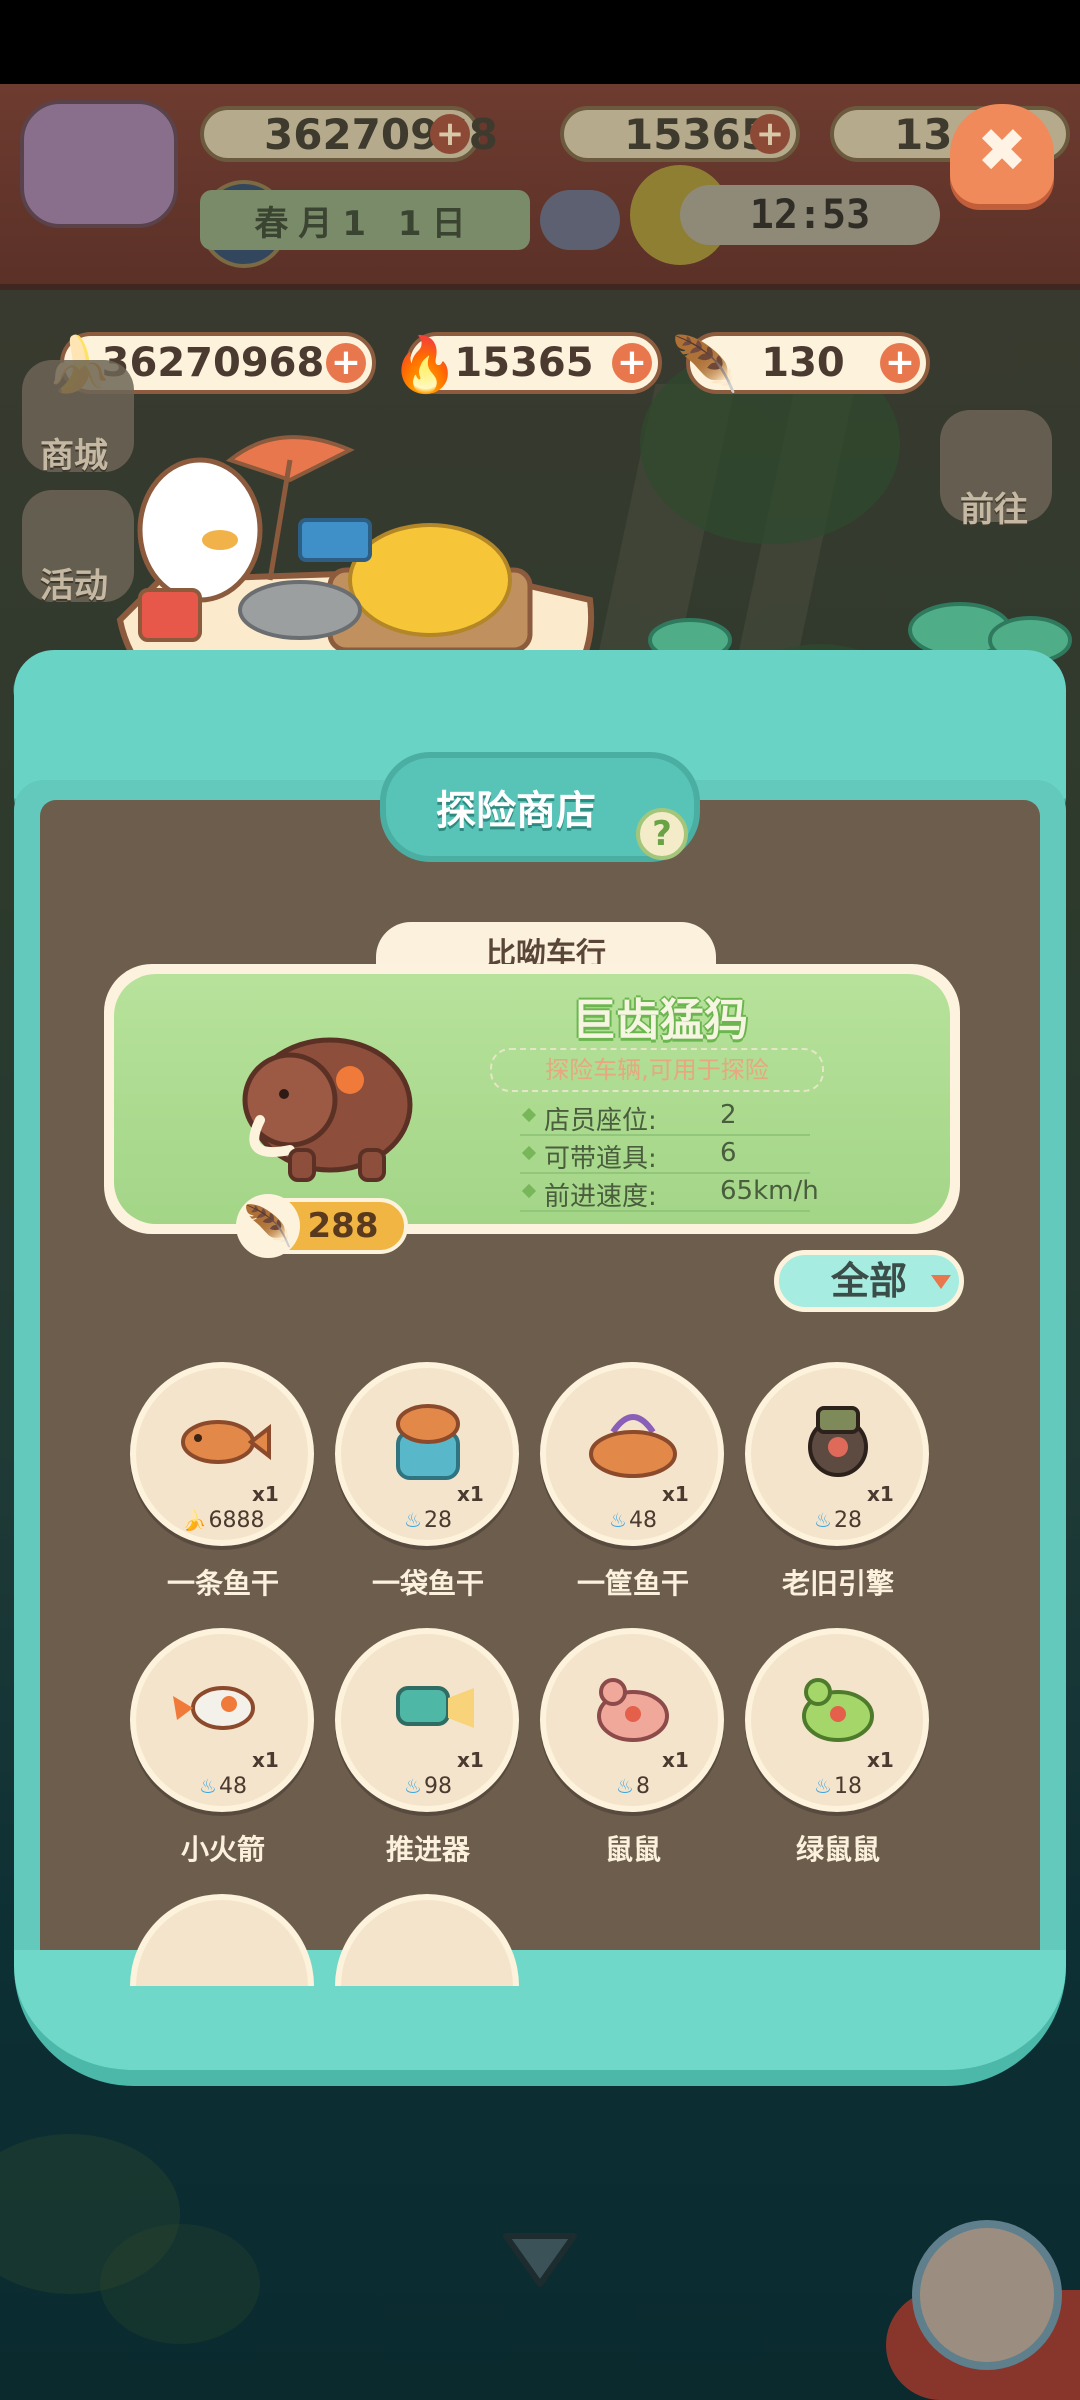 The height and width of the screenshot is (2400, 1080). What do you see at coordinates (194, 1520) in the screenshot?
I see `banana-icon: 🍌` at bounding box center [194, 1520].